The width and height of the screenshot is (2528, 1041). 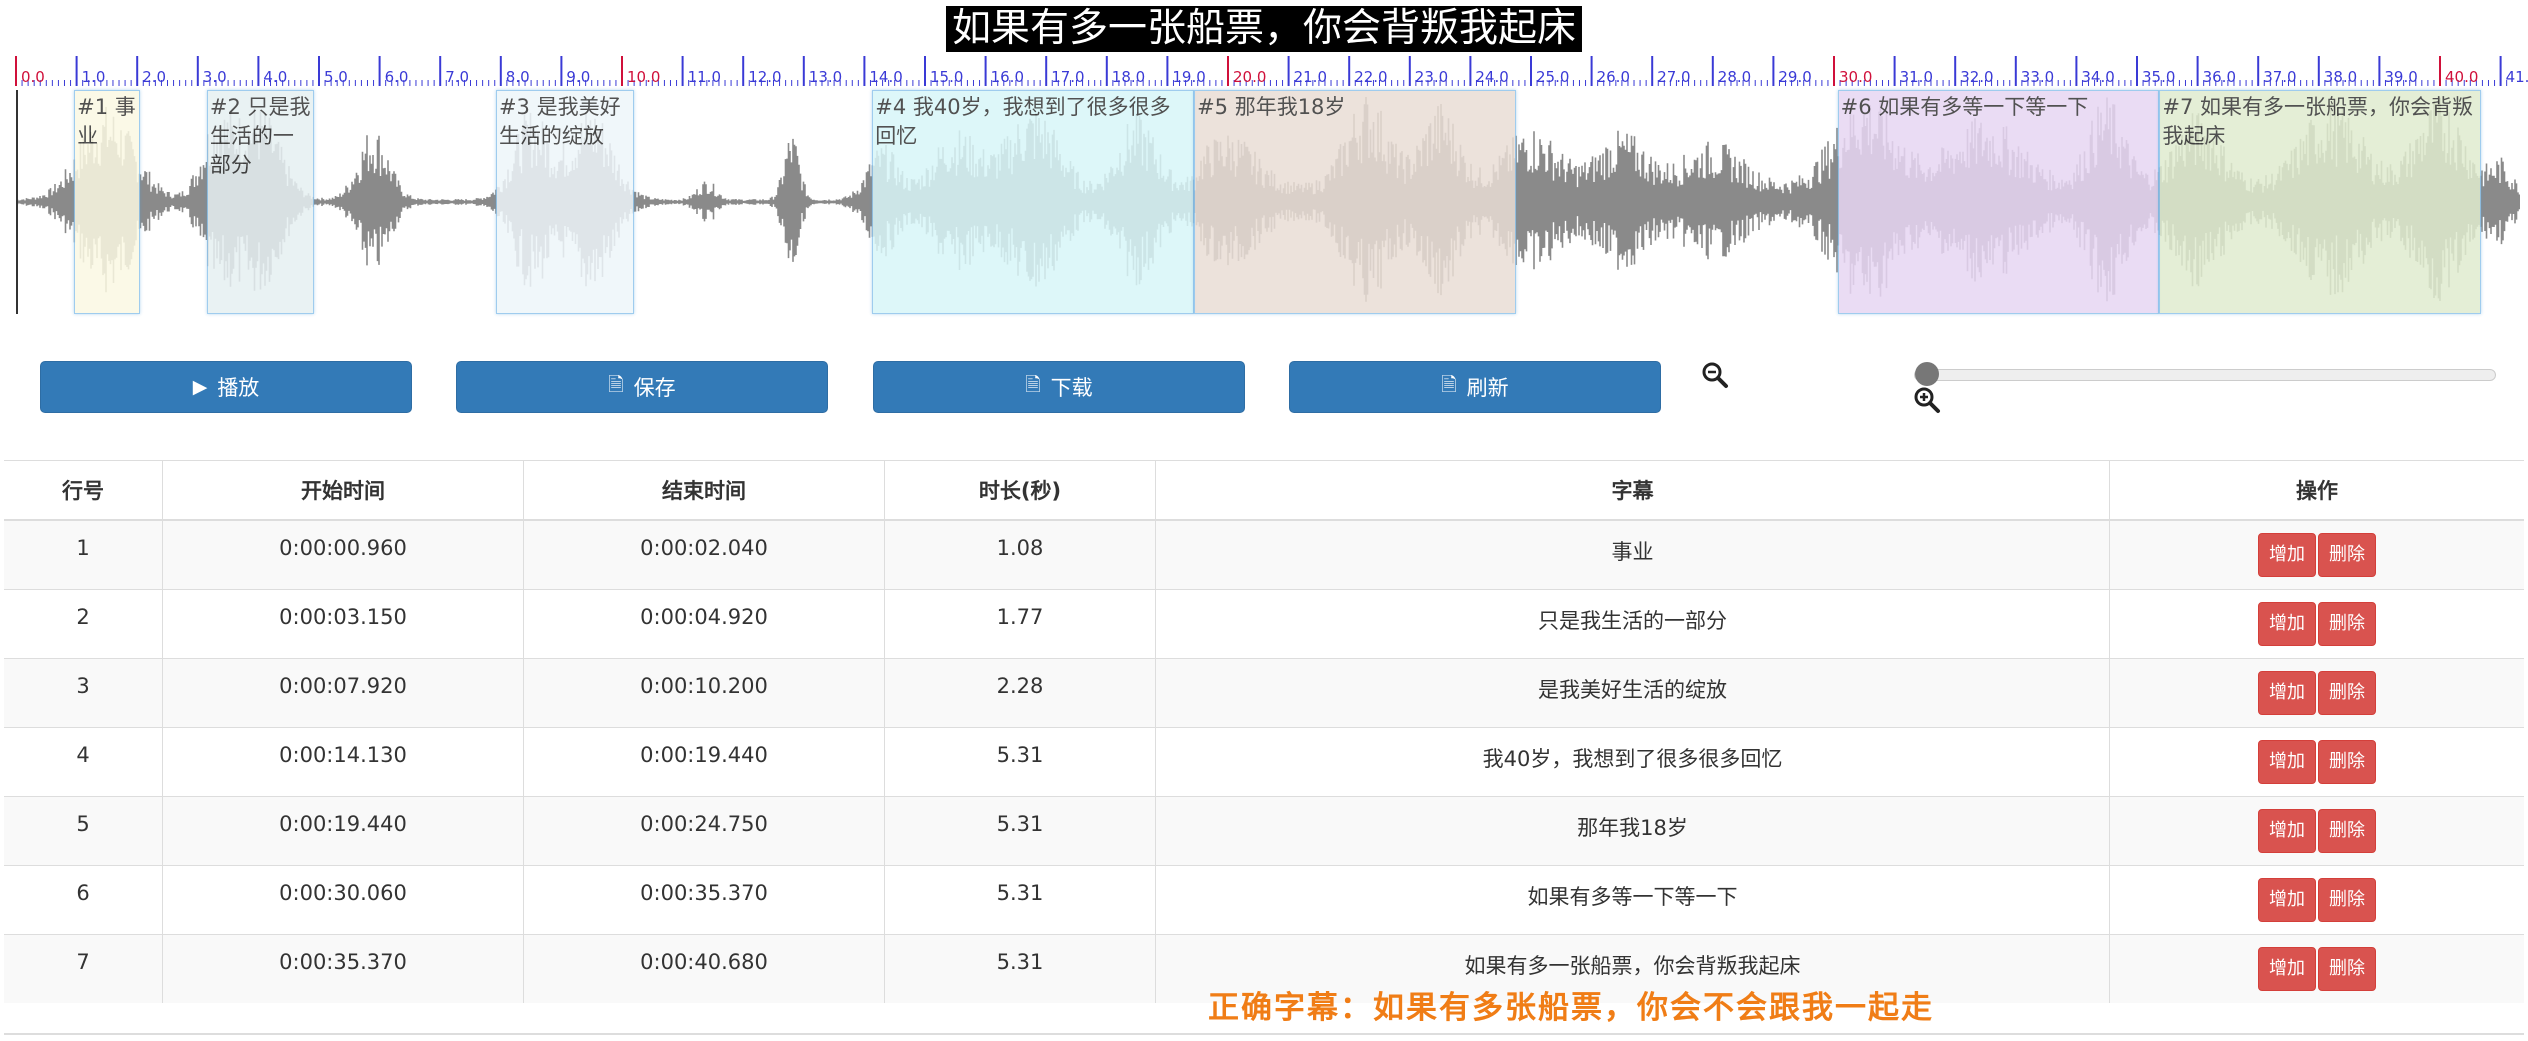 What do you see at coordinates (343, 490) in the screenshot?
I see `header-start-time: 开始时间` at bounding box center [343, 490].